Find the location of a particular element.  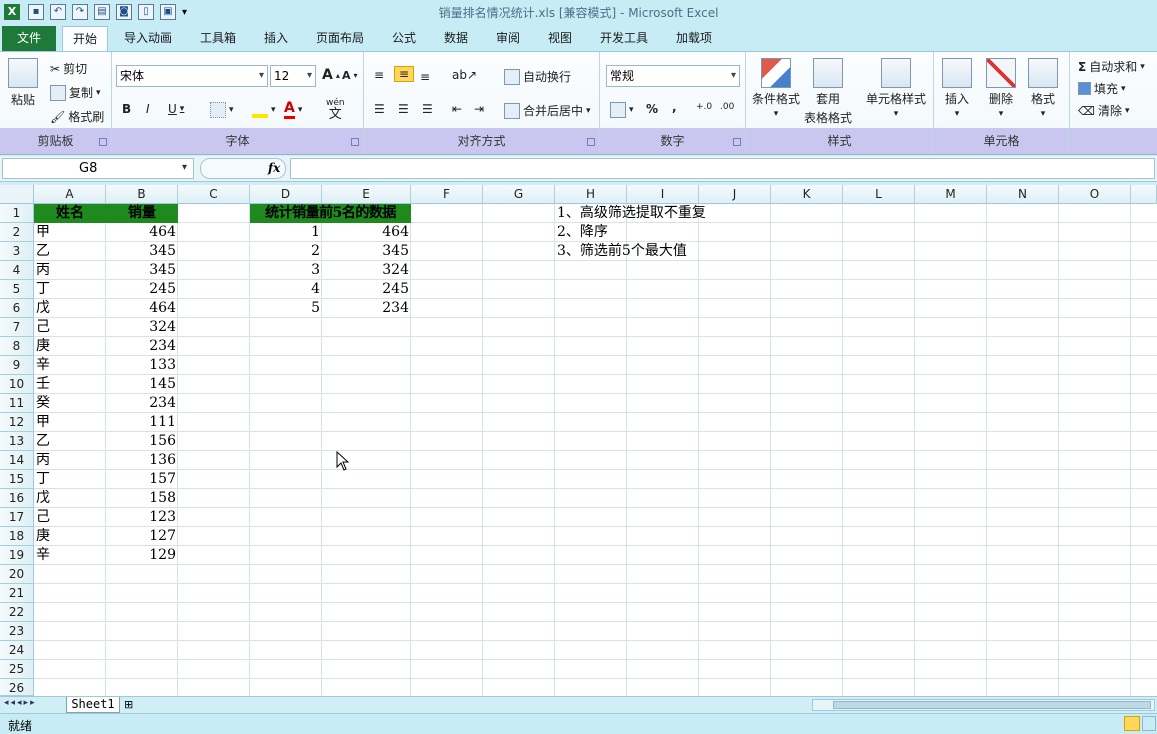

cell-sales: 324 is located at coordinates (142, 327).